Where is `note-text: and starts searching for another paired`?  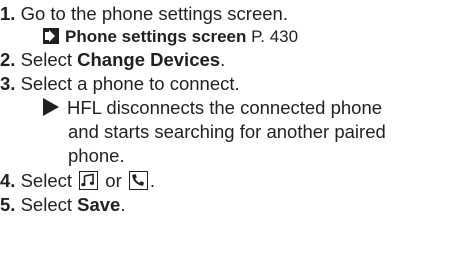
note-text: and starts searching for another paired is located at coordinates (227, 131).